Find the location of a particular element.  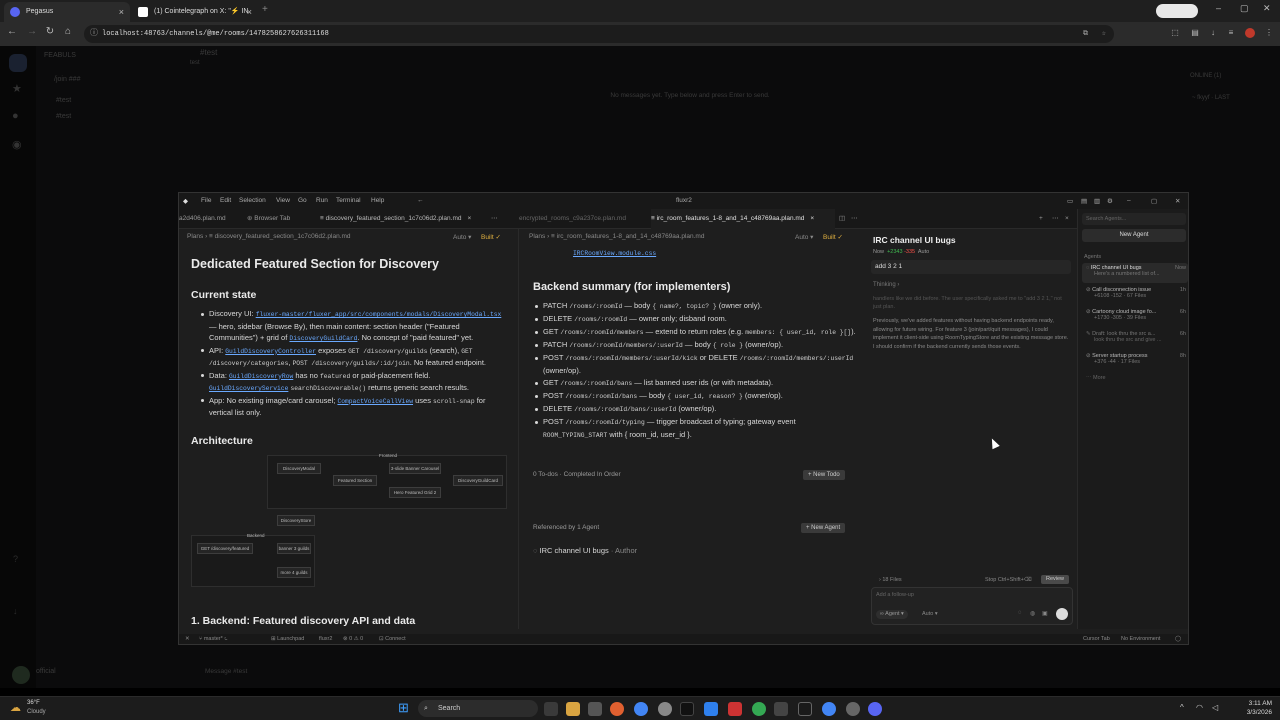

back-icon: ← is located at coordinates (12, 31).